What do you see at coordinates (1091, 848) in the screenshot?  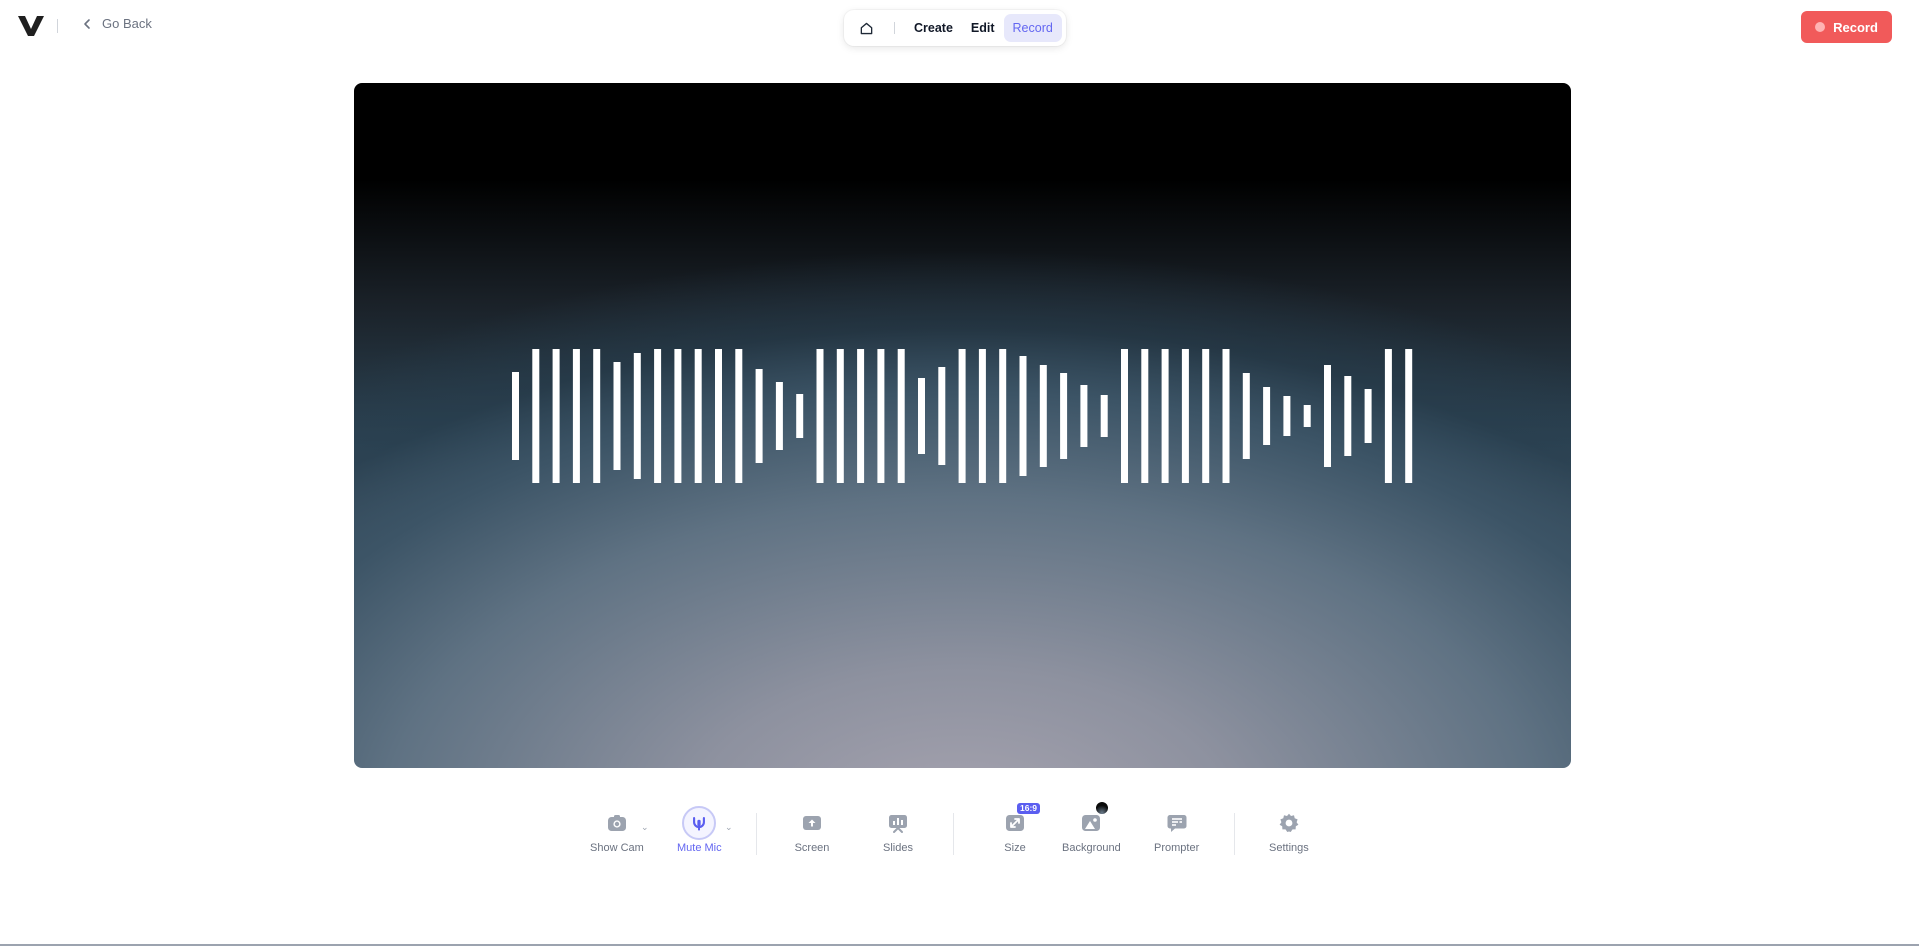 I see `background-label: Background` at bounding box center [1091, 848].